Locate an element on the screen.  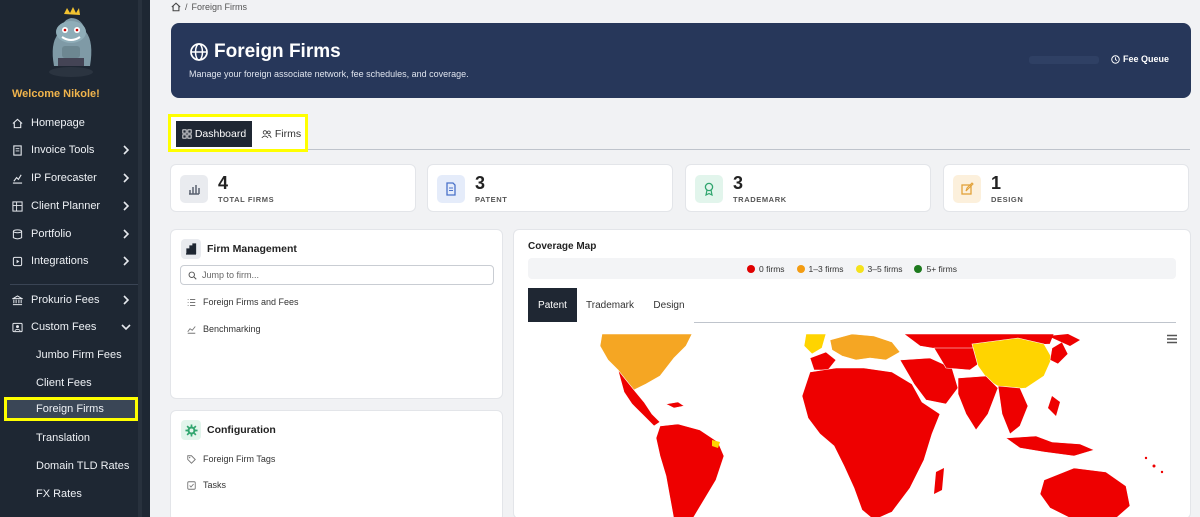
map-tabs-divider is located at coordinates (935, 322).